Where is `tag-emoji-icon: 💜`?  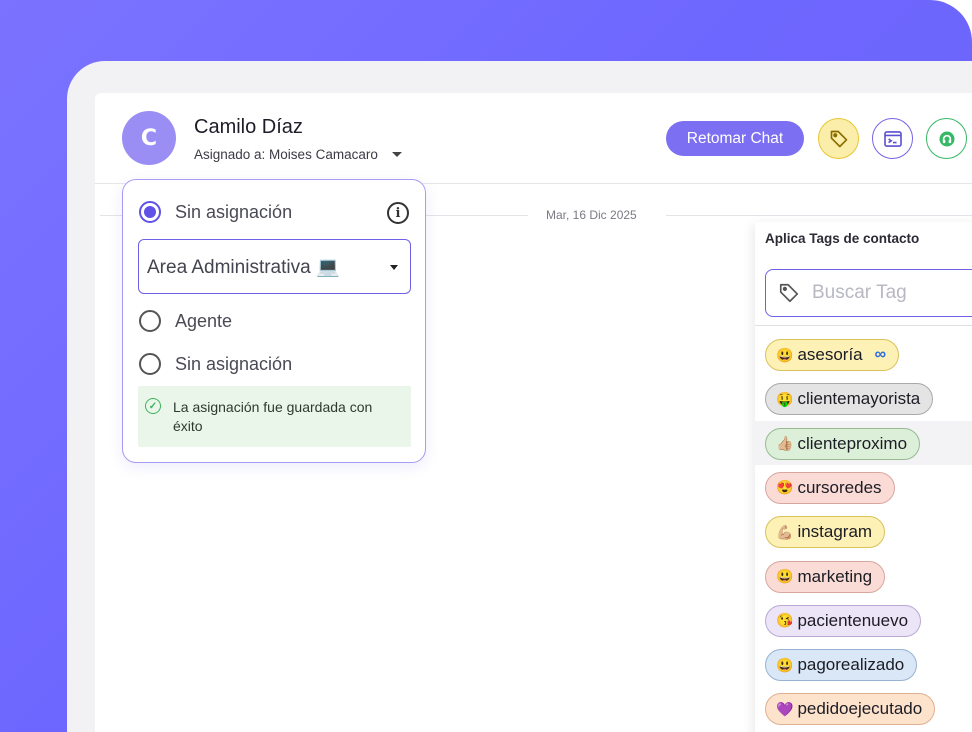 tag-emoji-icon: 💜 is located at coordinates (785, 708).